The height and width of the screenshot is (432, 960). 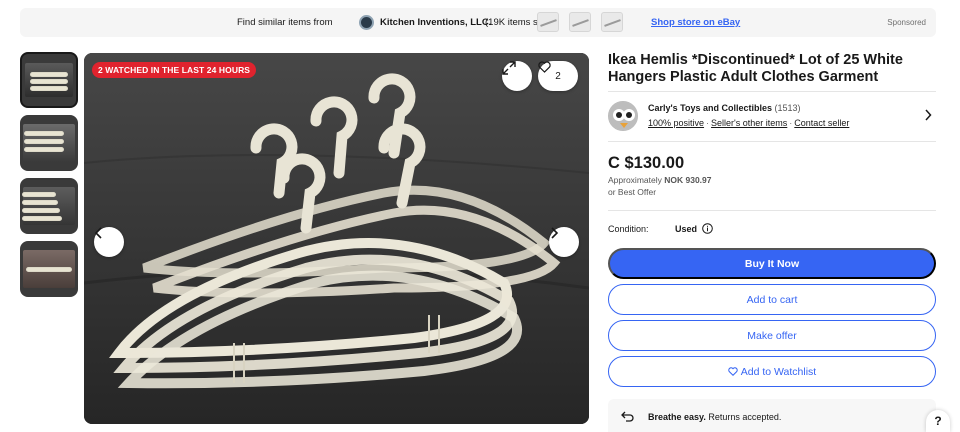 What do you see at coordinates (632, 192) in the screenshot?
I see `best-offer-note: or Best Offer` at bounding box center [632, 192].